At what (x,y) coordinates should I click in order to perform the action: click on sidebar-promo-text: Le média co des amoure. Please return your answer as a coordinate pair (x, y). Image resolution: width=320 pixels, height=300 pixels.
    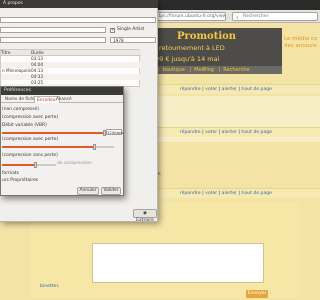
    Looking at the image, I should click on (302, 43).